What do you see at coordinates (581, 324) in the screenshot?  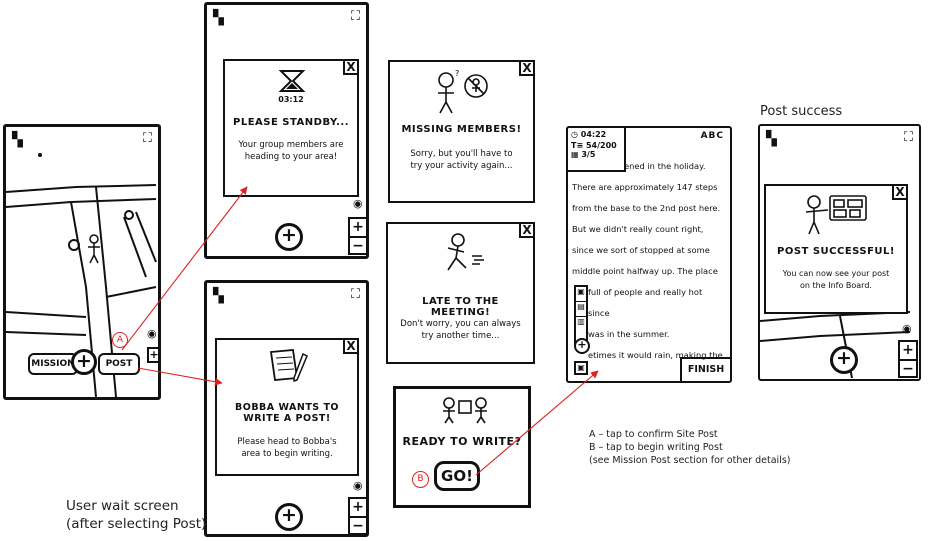 I see `map-tool-icon: ▥` at bounding box center [581, 324].